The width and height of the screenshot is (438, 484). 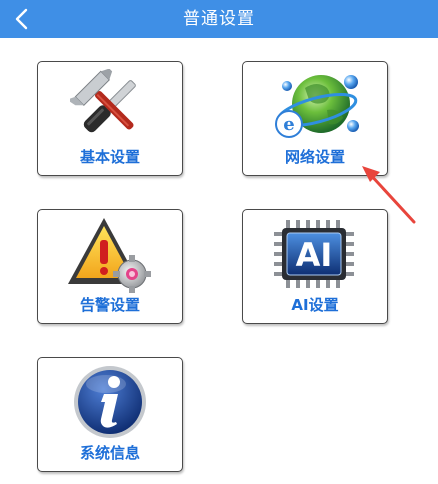 I want to click on network-globe-icon: e, so click(x=317, y=106).